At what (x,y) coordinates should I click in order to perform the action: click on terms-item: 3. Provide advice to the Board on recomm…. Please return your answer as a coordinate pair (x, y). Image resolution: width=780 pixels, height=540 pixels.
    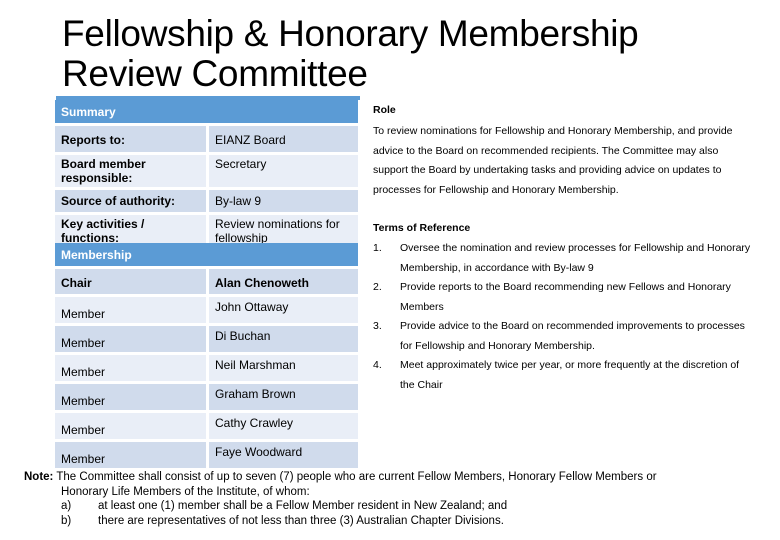
    Looking at the image, I should click on (573, 336).